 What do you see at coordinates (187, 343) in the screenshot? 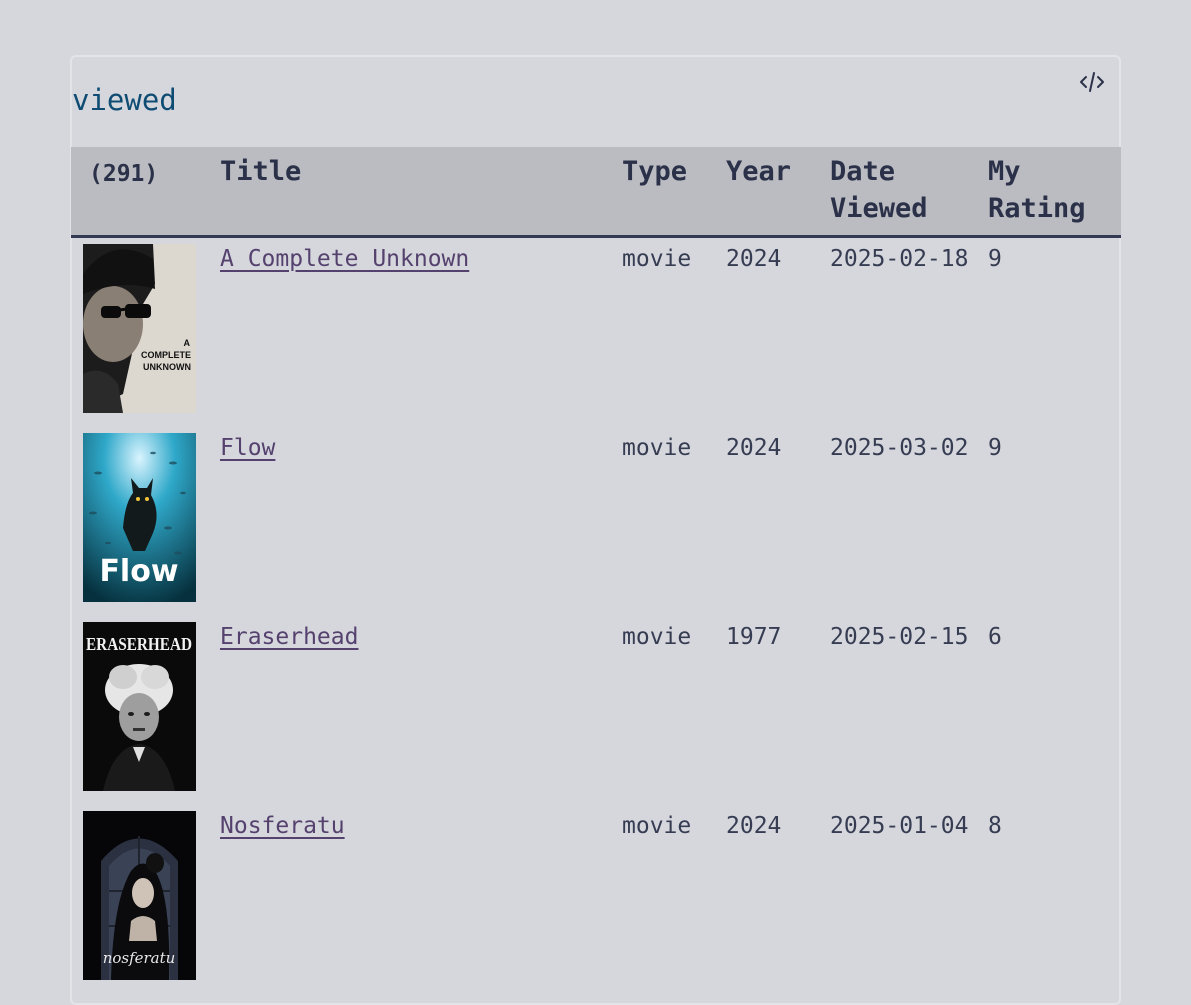
I see `svg-text: A` at bounding box center [187, 343].